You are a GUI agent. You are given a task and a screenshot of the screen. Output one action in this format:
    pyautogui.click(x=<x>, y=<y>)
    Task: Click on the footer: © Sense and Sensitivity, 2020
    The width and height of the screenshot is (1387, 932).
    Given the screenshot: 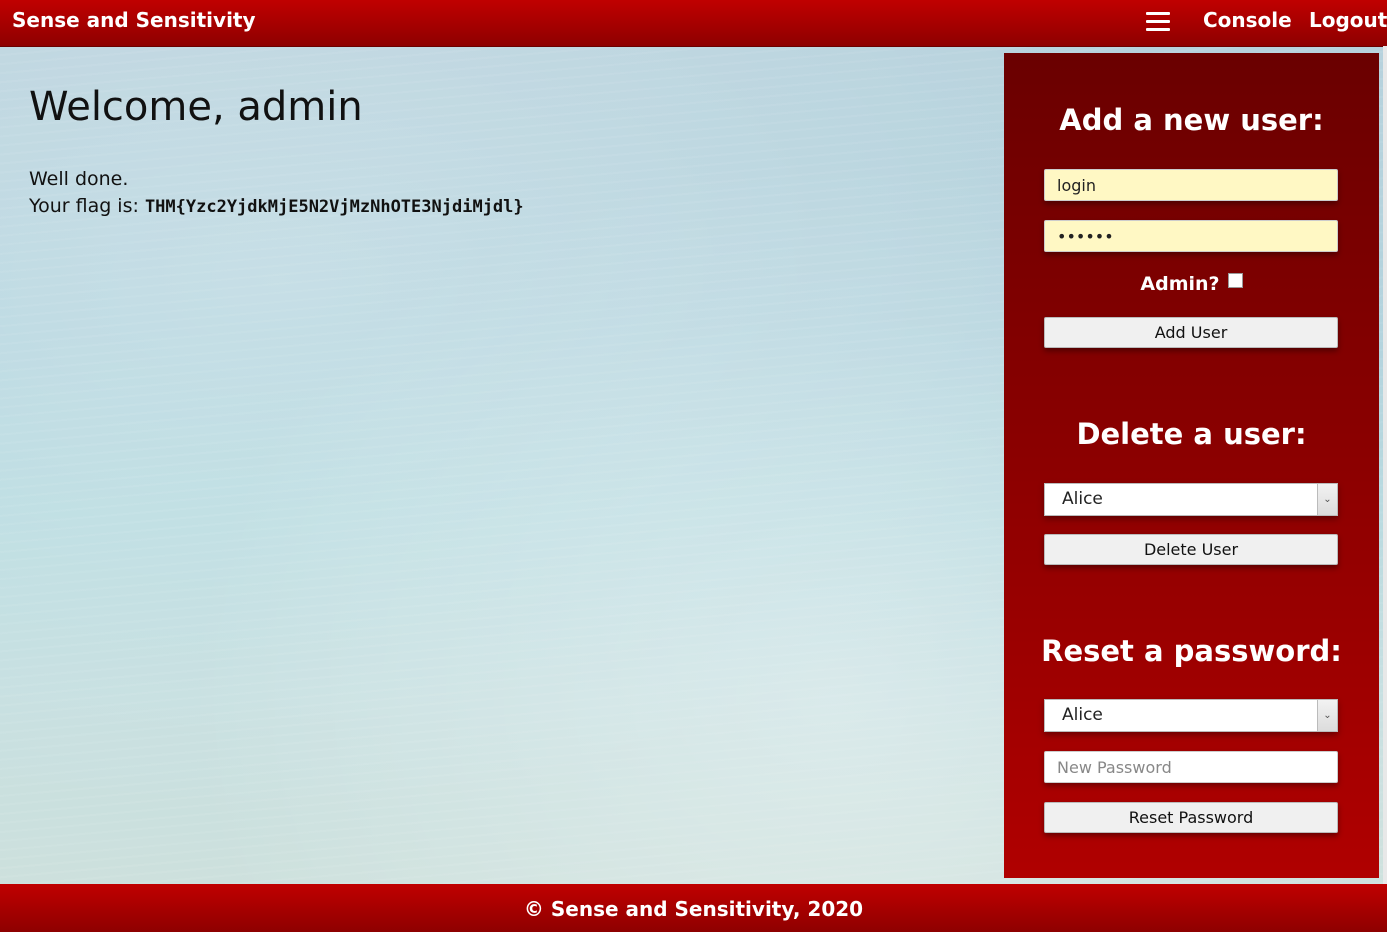 What is the action you would take?
    pyautogui.click(x=693, y=908)
    